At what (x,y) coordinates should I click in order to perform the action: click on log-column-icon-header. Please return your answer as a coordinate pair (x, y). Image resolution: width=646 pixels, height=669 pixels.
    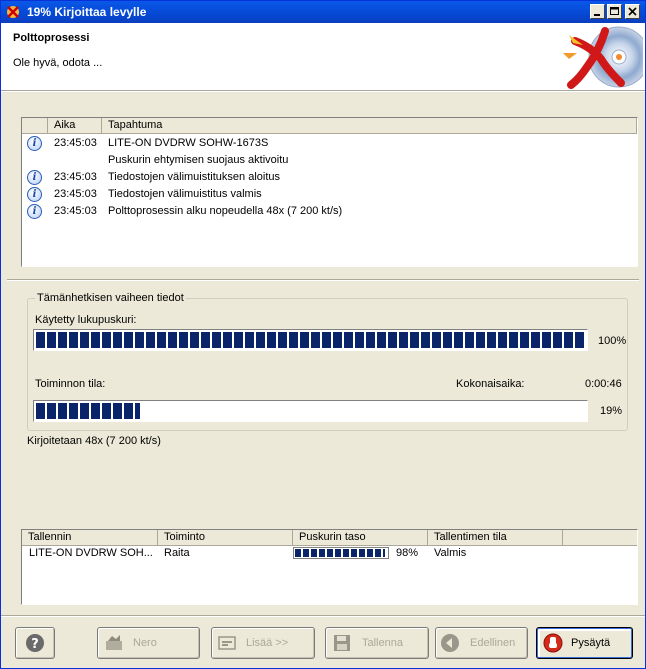
    Looking at the image, I should click on (35, 126).